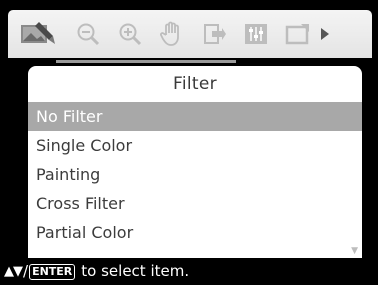 The height and width of the screenshot is (285, 378). I want to click on enter-key-icon: ENTER, so click(52, 271).